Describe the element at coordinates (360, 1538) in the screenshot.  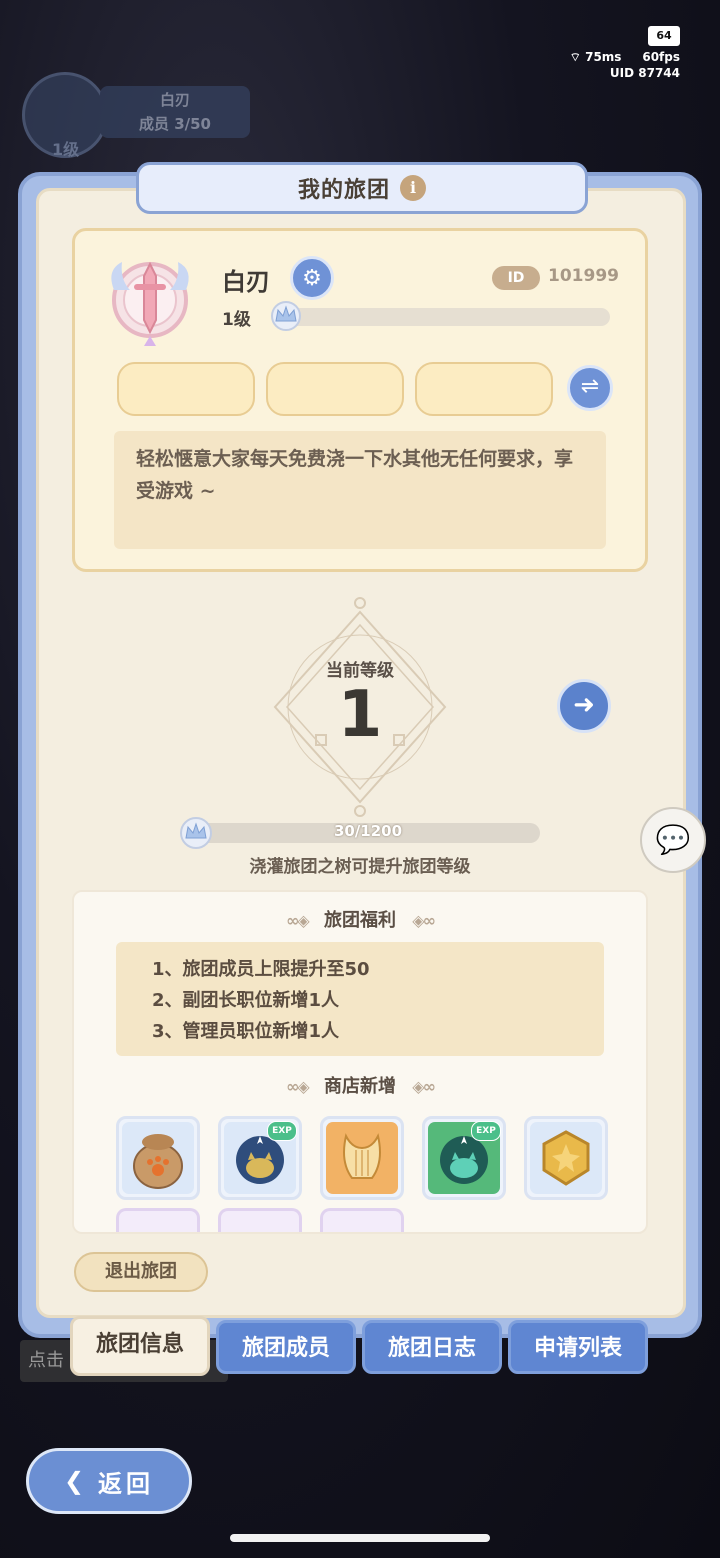
I see `home-indicator` at that location.